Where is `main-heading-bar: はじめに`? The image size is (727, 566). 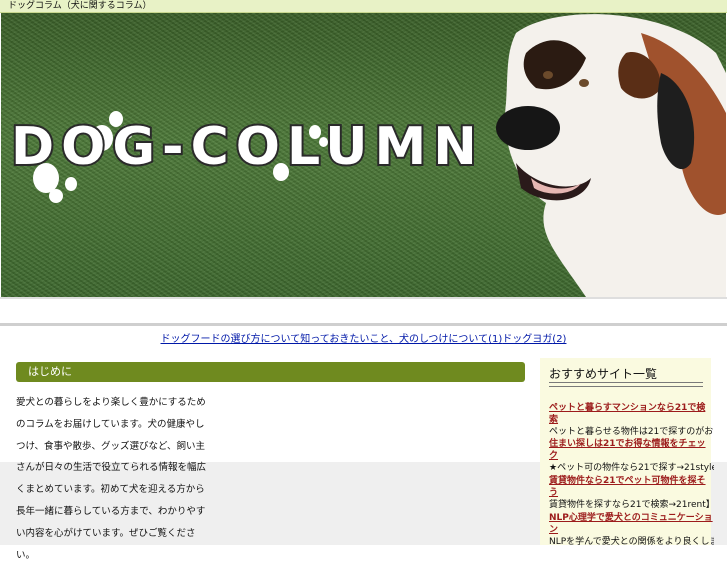 main-heading-bar: はじめに is located at coordinates (270, 372).